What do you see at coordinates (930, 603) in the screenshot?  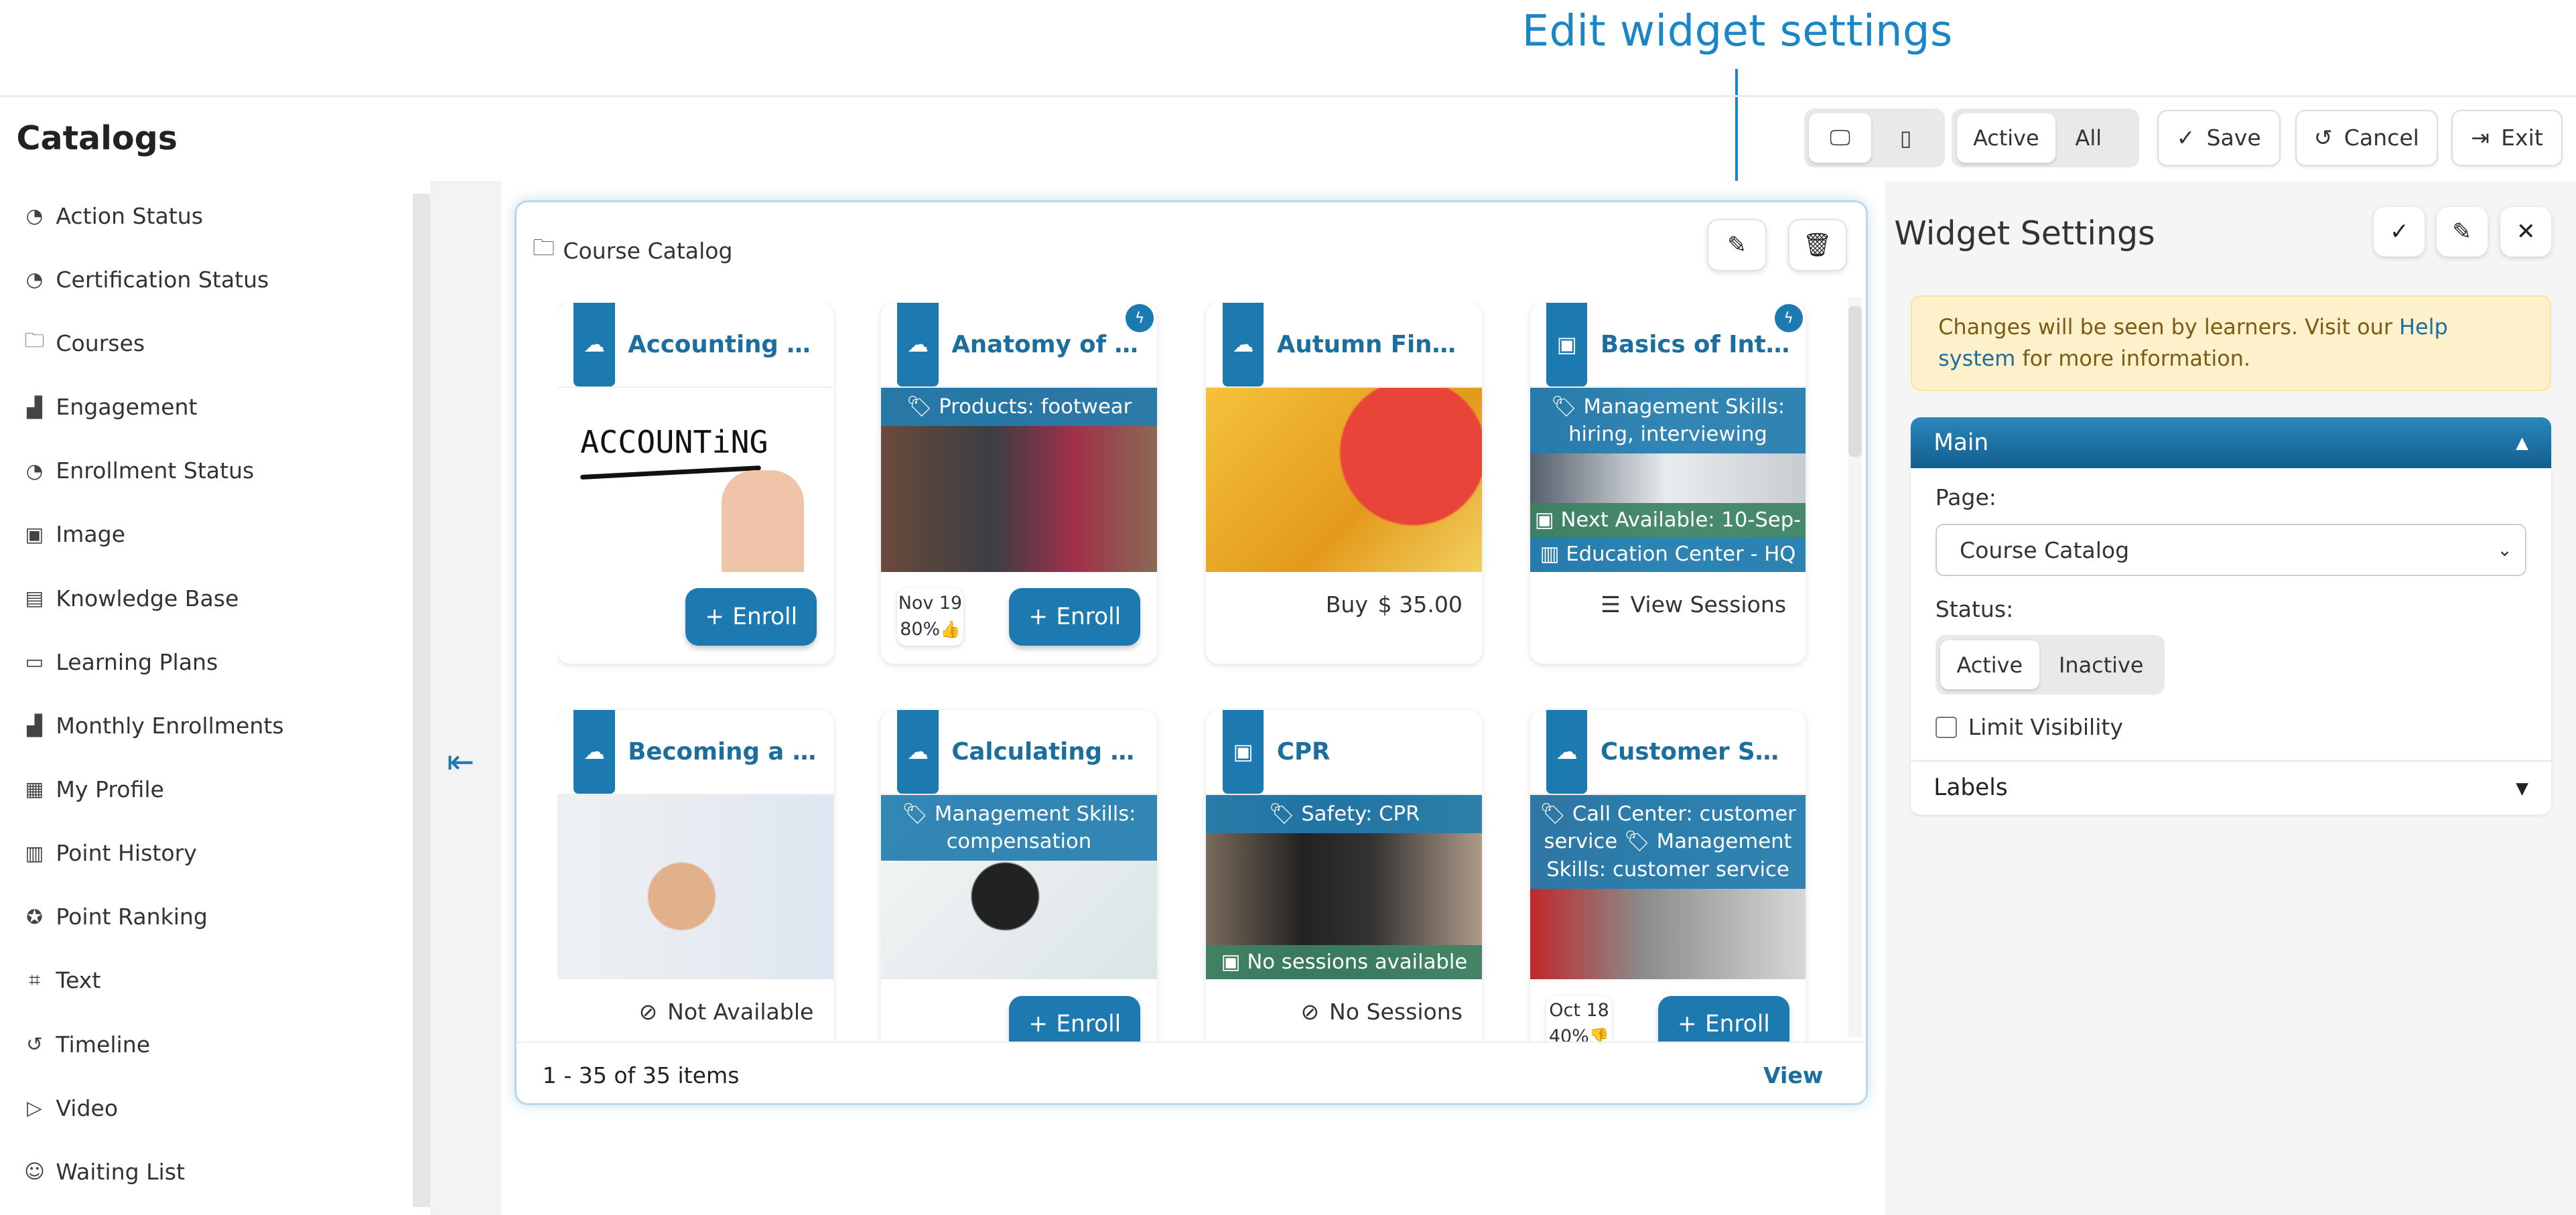 I see `course-date: Nov 19` at bounding box center [930, 603].